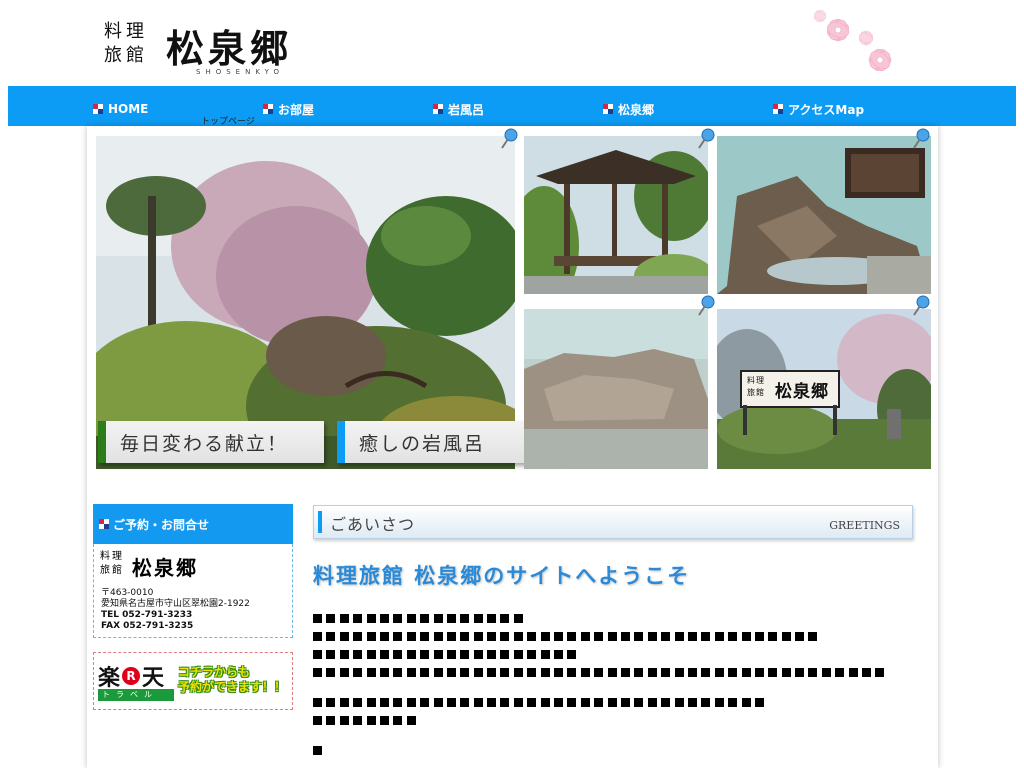 The image size is (1024, 768). What do you see at coordinates (458, 109) in the screenshot?
I see `nav-item-rock-bath: 岩風呂` at bounding box center [458, 109].